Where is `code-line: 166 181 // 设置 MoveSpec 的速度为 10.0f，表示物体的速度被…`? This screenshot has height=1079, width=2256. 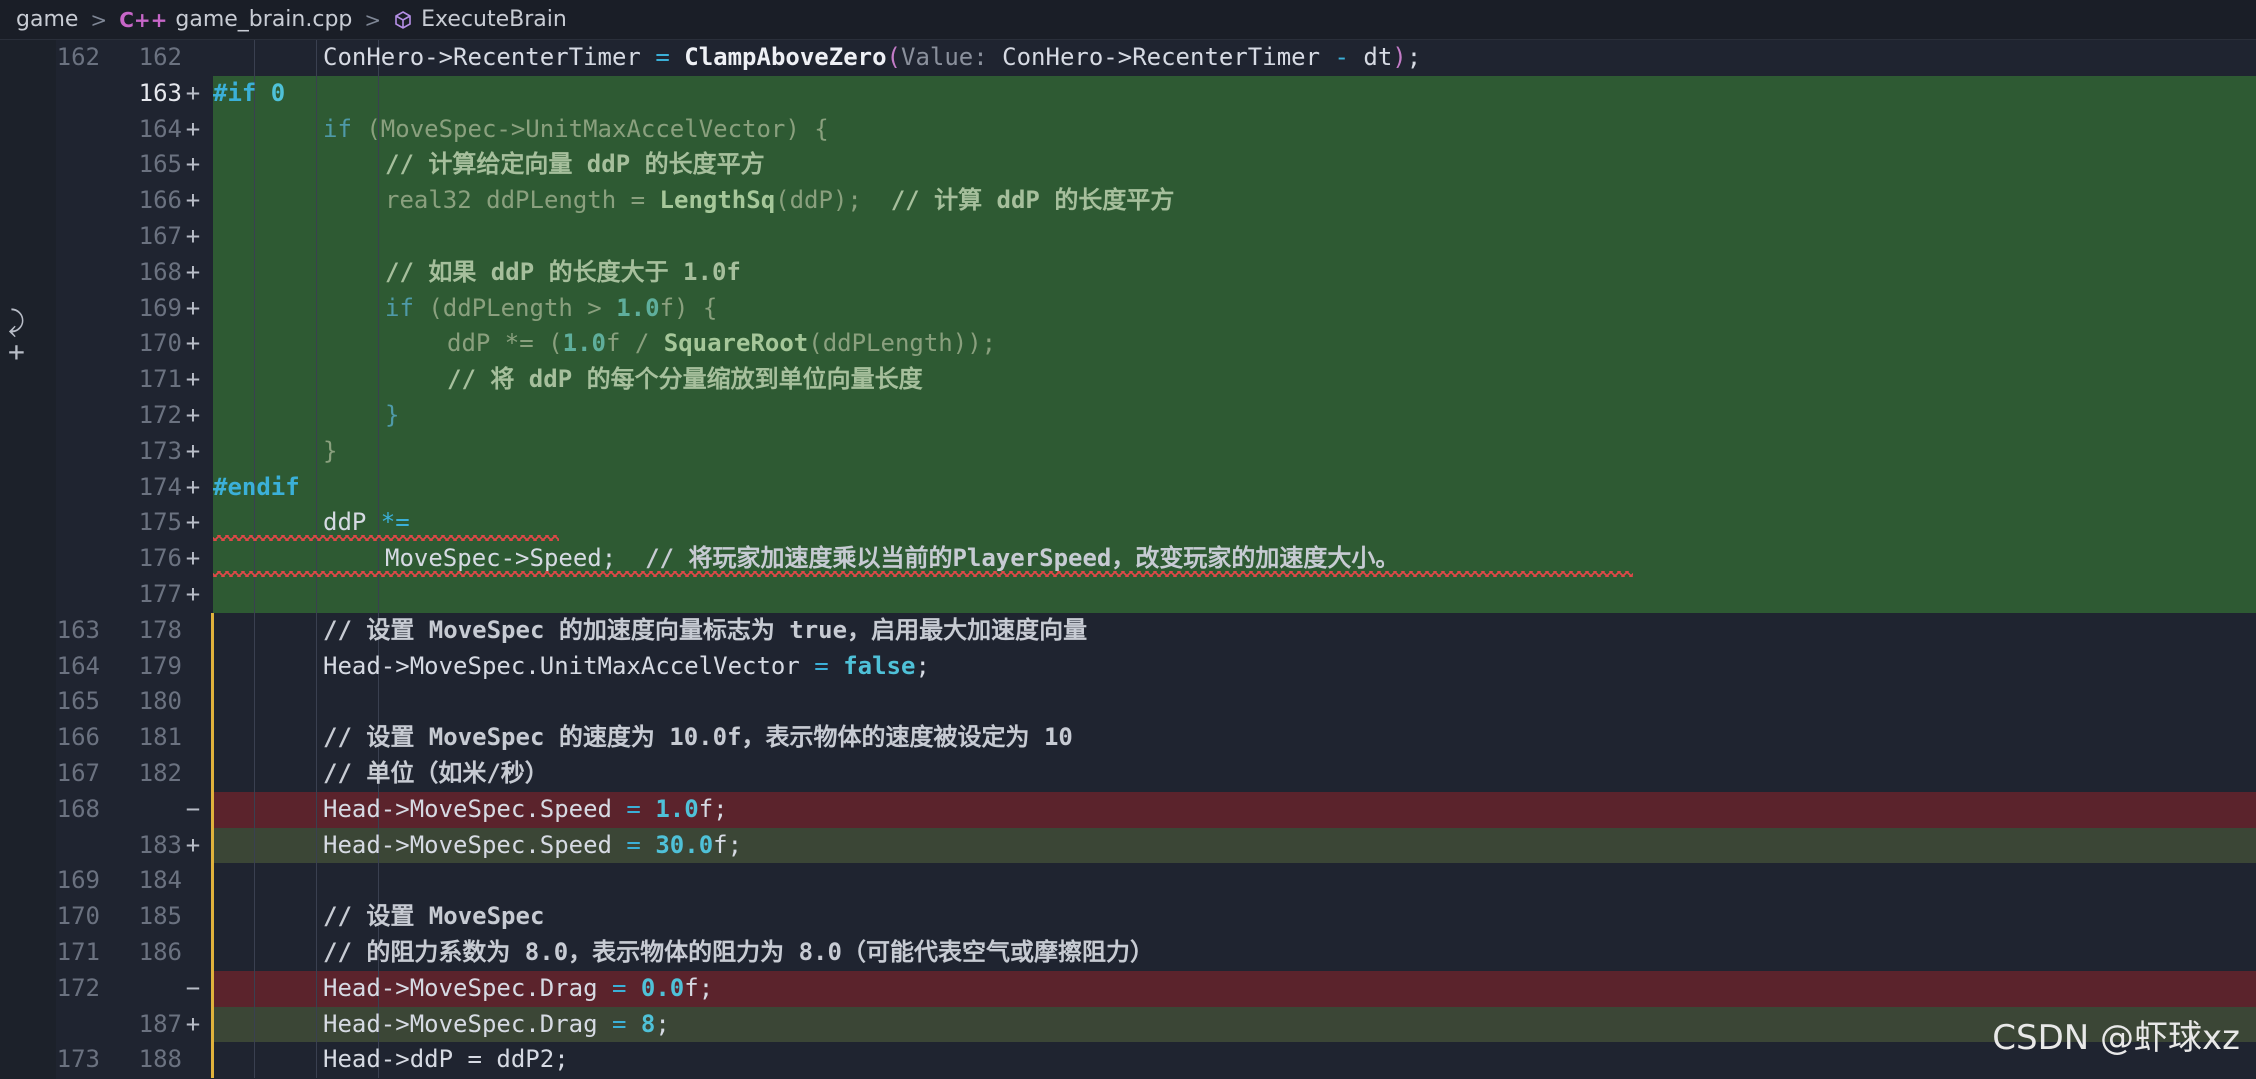
code-line: 166 181 // 设置 MoveSpec 的速度为 10.0f，表示物体的速度被… is located at coordinates (1128, 738).